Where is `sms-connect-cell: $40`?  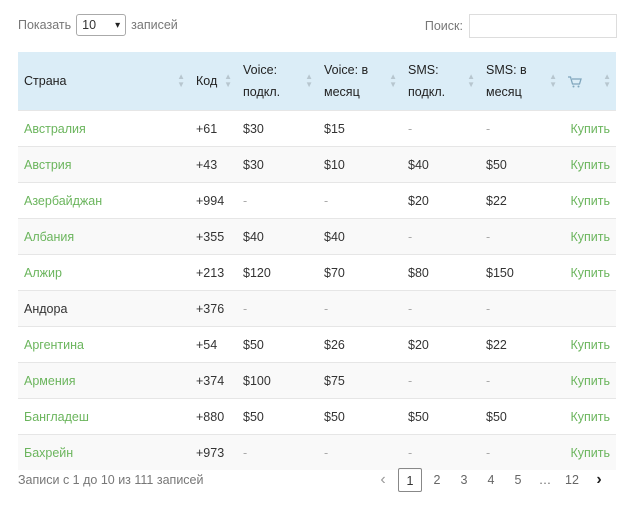
sms-connect-cell: $40 is located at coordinates (441, 164).